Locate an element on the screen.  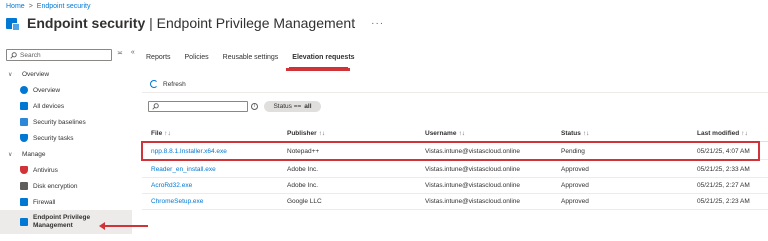
sidebar-item-label: Overview is located at coordinates (47, 90).